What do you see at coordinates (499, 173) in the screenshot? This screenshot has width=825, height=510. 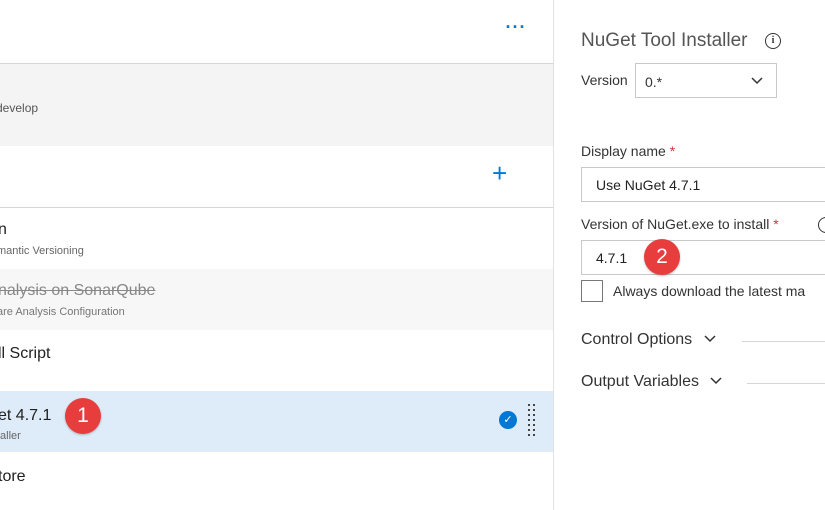 I see `add-task-button: +` at bounding box center [499, 173].